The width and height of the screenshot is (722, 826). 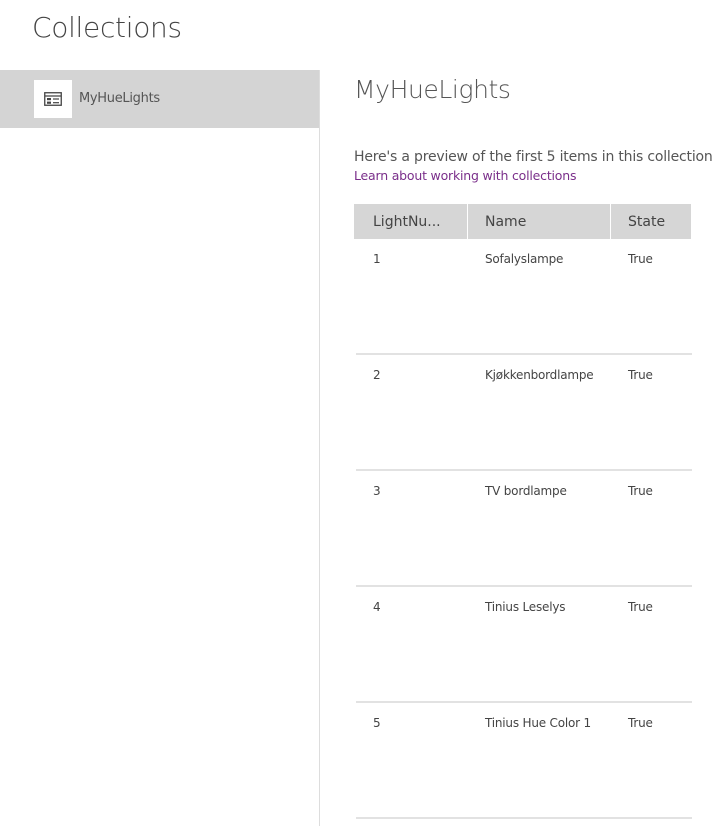 What do you see at coordinates (524, 761) in the screenshot?
I see `table-row: 5 Tinius Hue Color 1 True` at bounding box center [524, 761].